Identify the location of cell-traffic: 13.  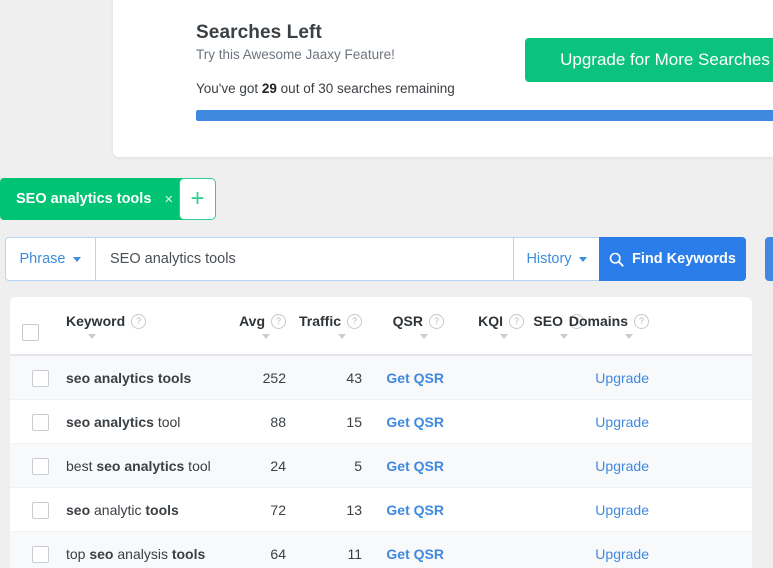
(354, 510).